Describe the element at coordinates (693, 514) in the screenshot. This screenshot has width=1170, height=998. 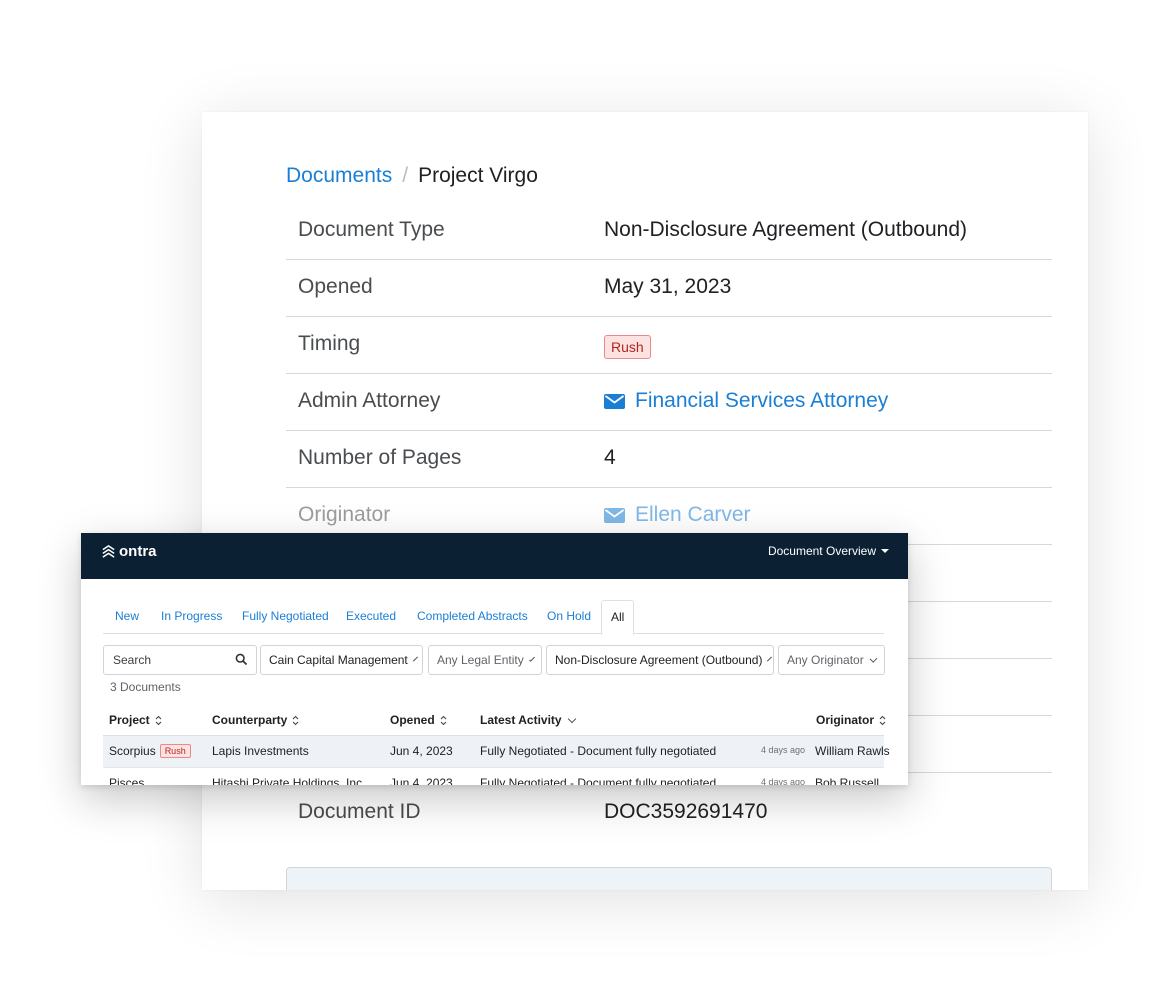
I see `originator-name: Ellen Carver` at that location.